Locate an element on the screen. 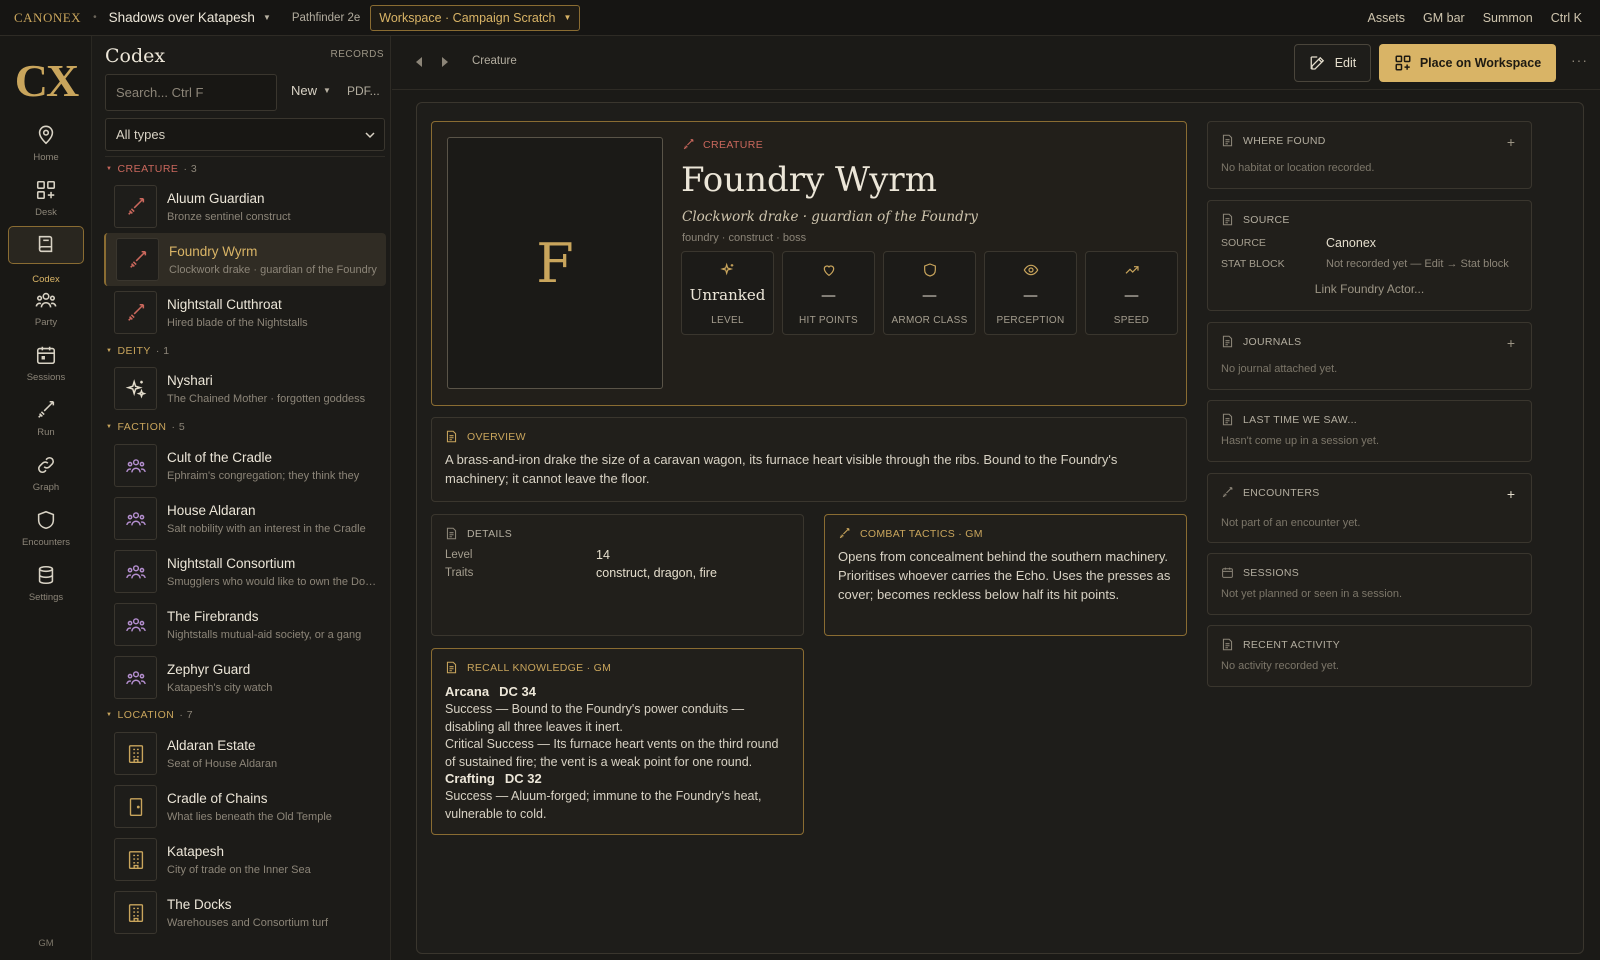 The image size is (1600, 960). rail-logo: CX is located at coordinates (46, 80).